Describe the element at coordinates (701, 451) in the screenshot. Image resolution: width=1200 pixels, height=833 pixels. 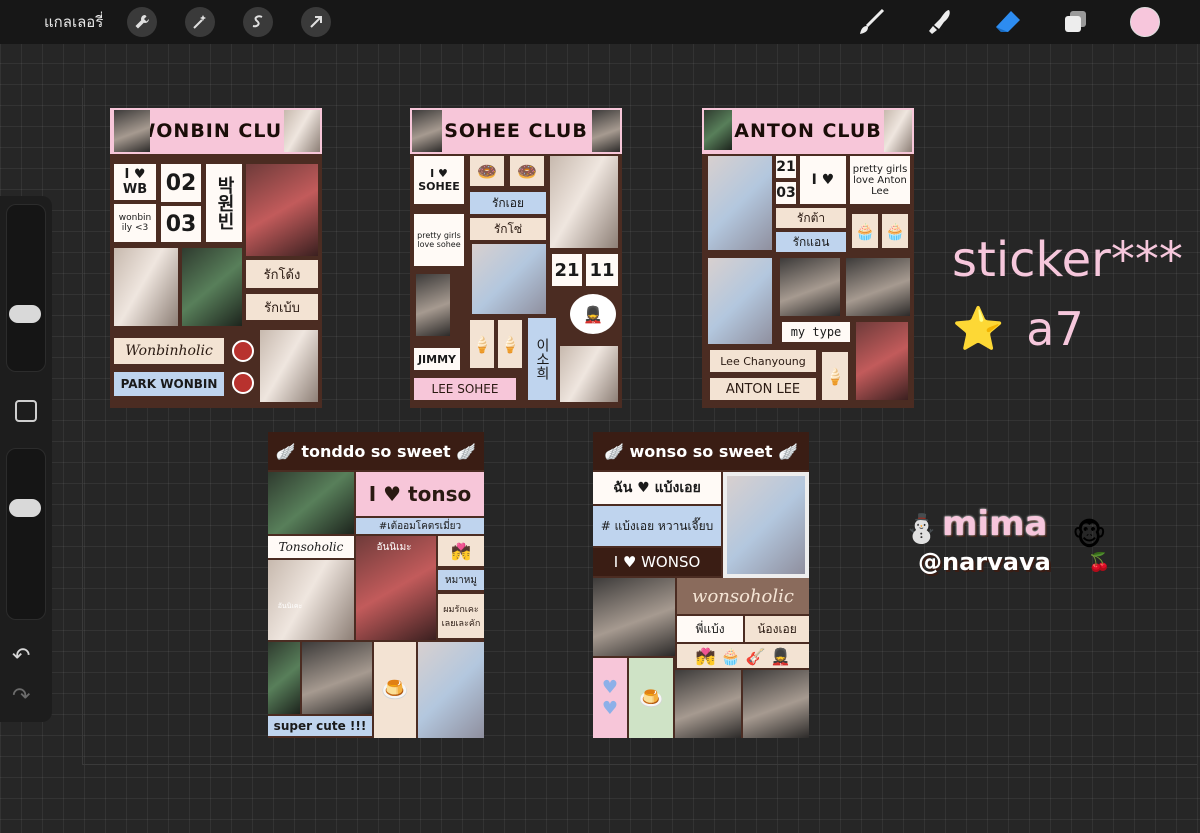
I see `sheet-title: 🪽 wonso so sweet 🪽` at that location.